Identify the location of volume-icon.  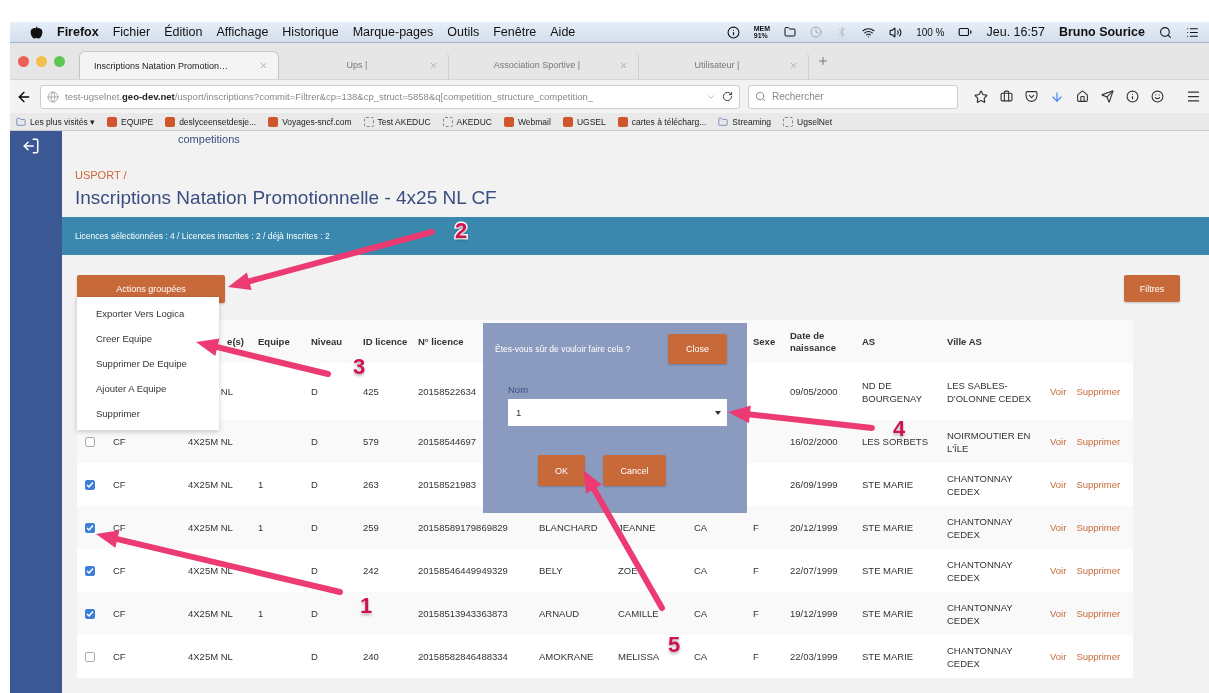
(896, 32).